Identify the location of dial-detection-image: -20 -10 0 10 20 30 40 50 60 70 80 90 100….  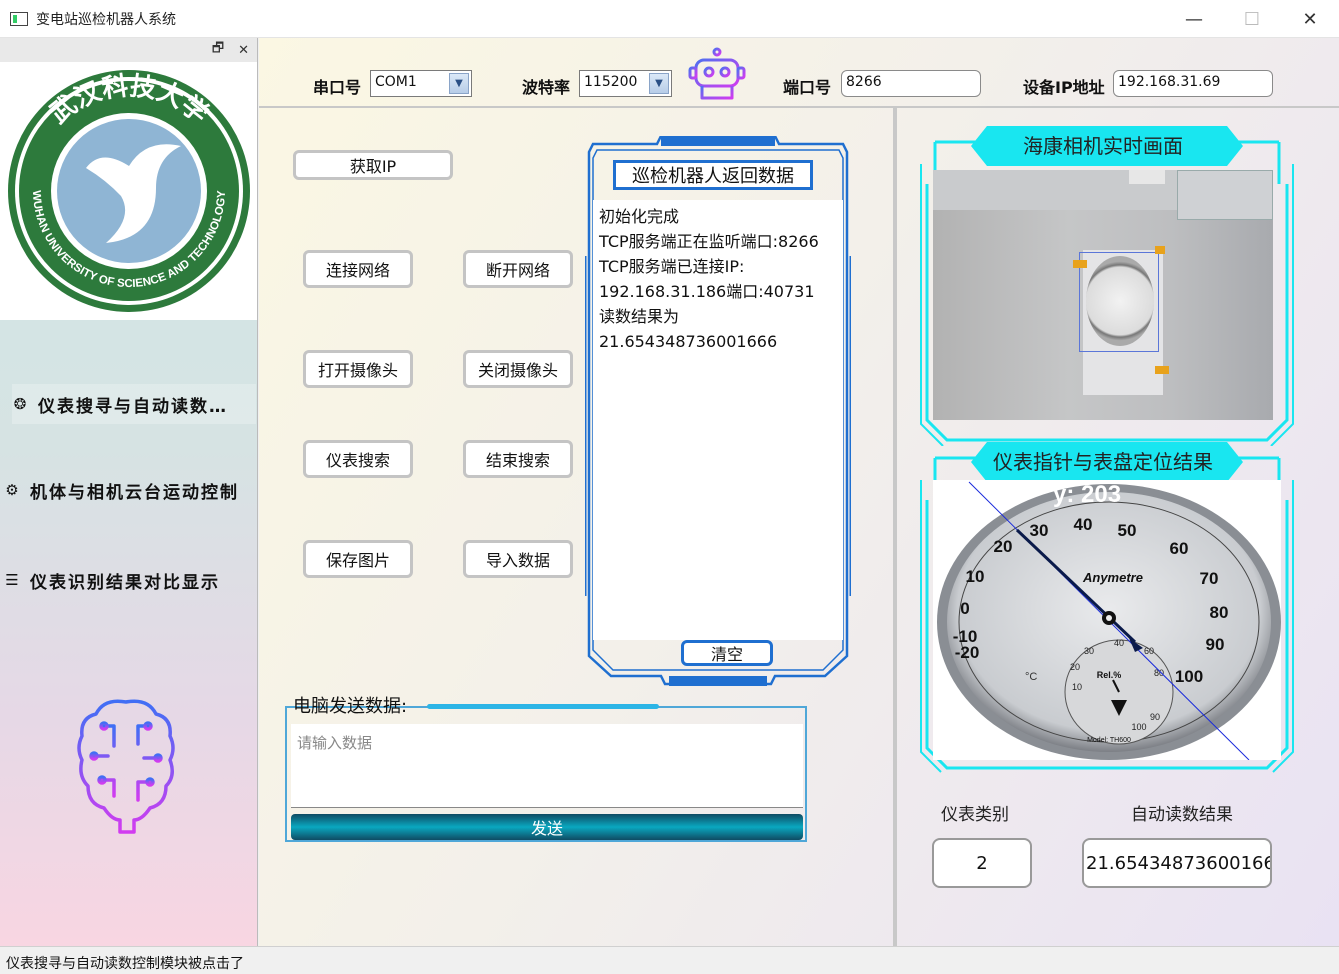
(1109, 620).